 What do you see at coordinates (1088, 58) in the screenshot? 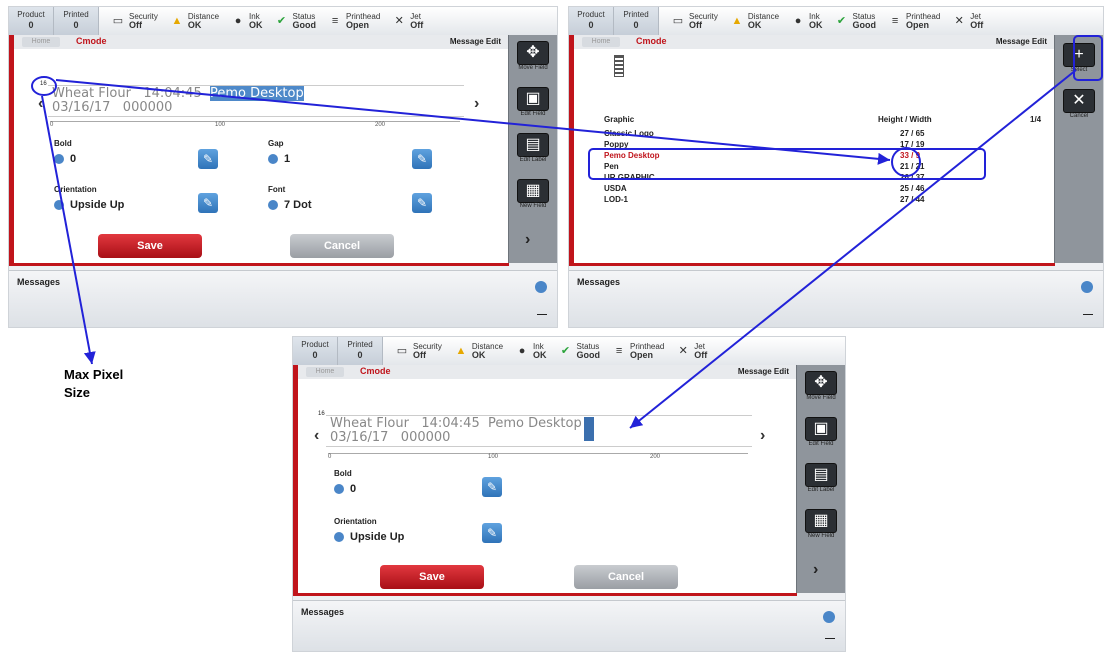
I see `select-button-highlight` at bounding box center [1088, 58].